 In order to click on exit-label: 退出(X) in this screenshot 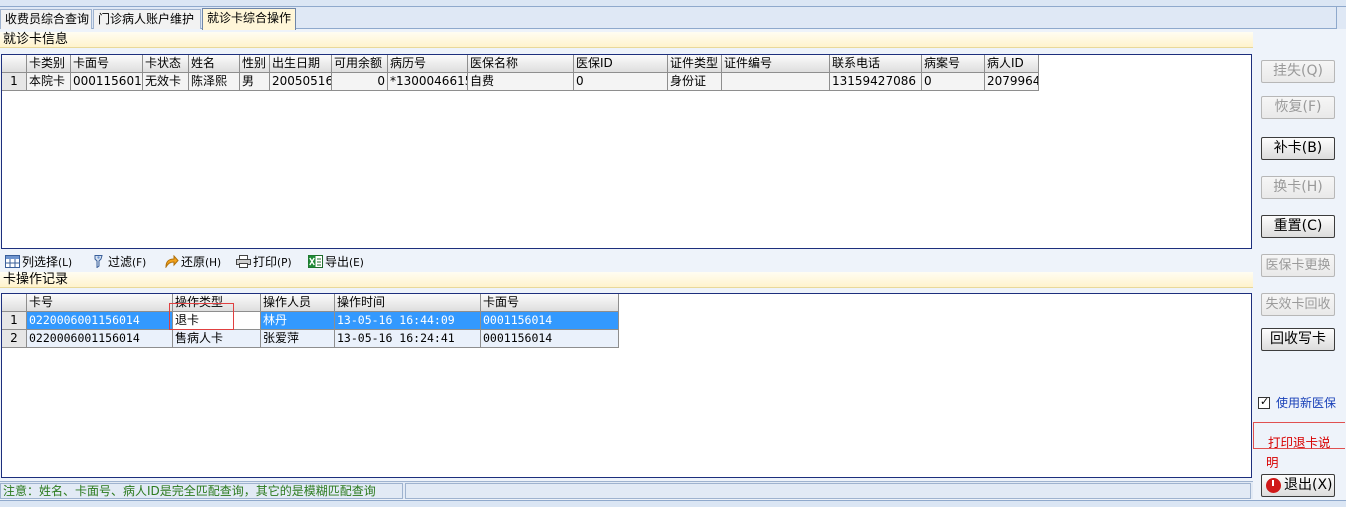, I will do `click(1308, 485)`.